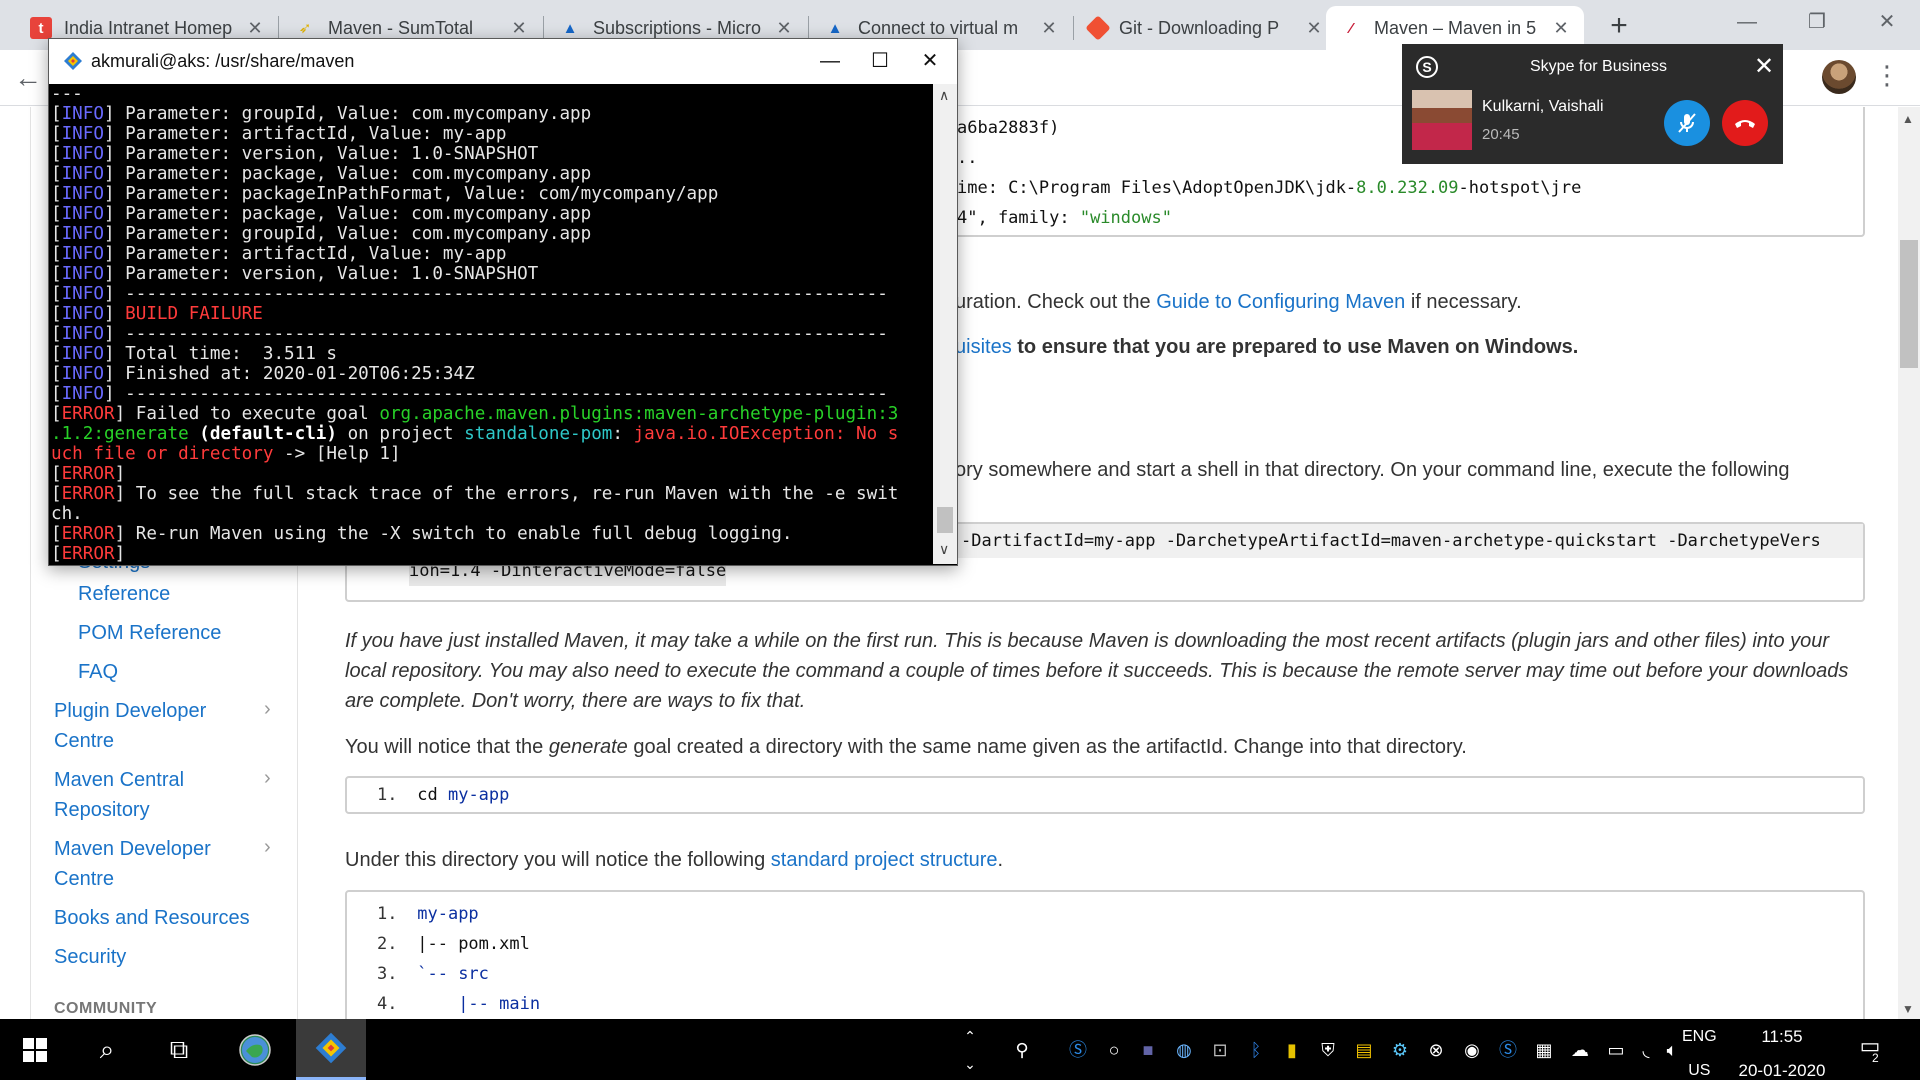  I want to click on terminal-minimize-button: —, so click(830, 61).